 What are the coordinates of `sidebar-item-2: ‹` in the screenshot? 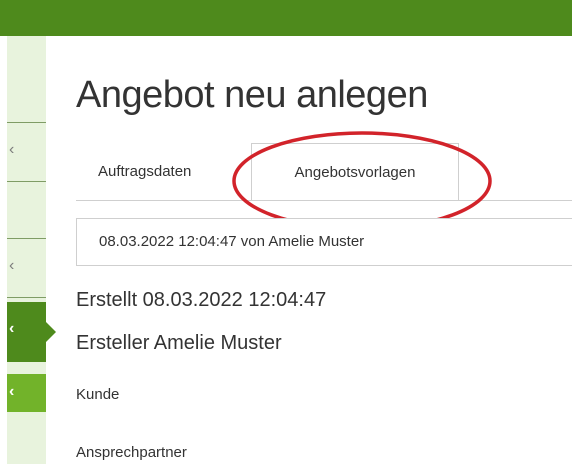 It's located at (26, 268).